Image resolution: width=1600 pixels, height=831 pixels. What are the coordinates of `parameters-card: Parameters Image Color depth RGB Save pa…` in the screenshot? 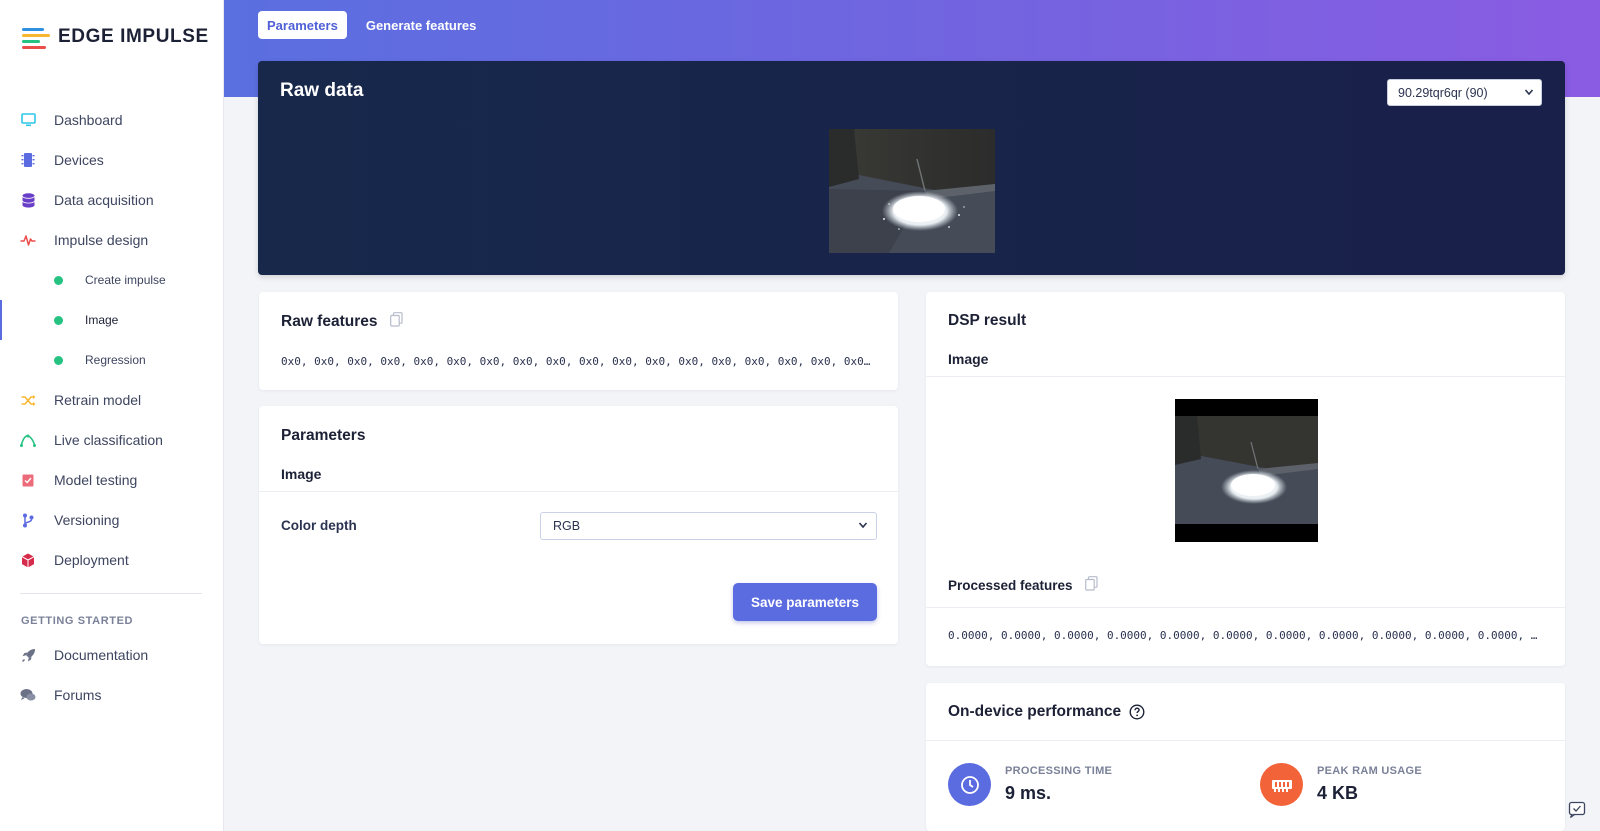 It's located at (578, 525).